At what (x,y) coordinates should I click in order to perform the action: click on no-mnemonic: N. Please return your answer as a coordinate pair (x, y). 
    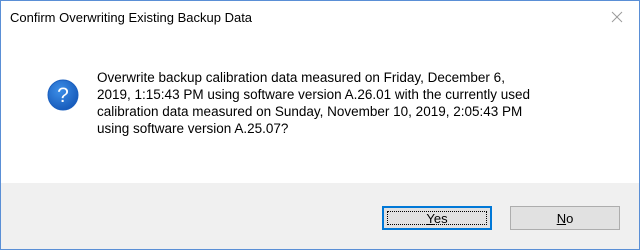
    Looking at the image, I should click on (561, 218).